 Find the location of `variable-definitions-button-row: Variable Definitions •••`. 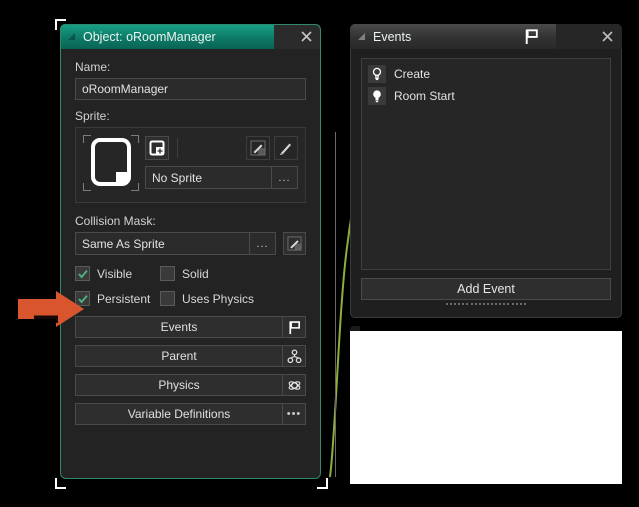

variable-definitions-button-row: Variable Definitions ••• is located at coordinates (190, 414).